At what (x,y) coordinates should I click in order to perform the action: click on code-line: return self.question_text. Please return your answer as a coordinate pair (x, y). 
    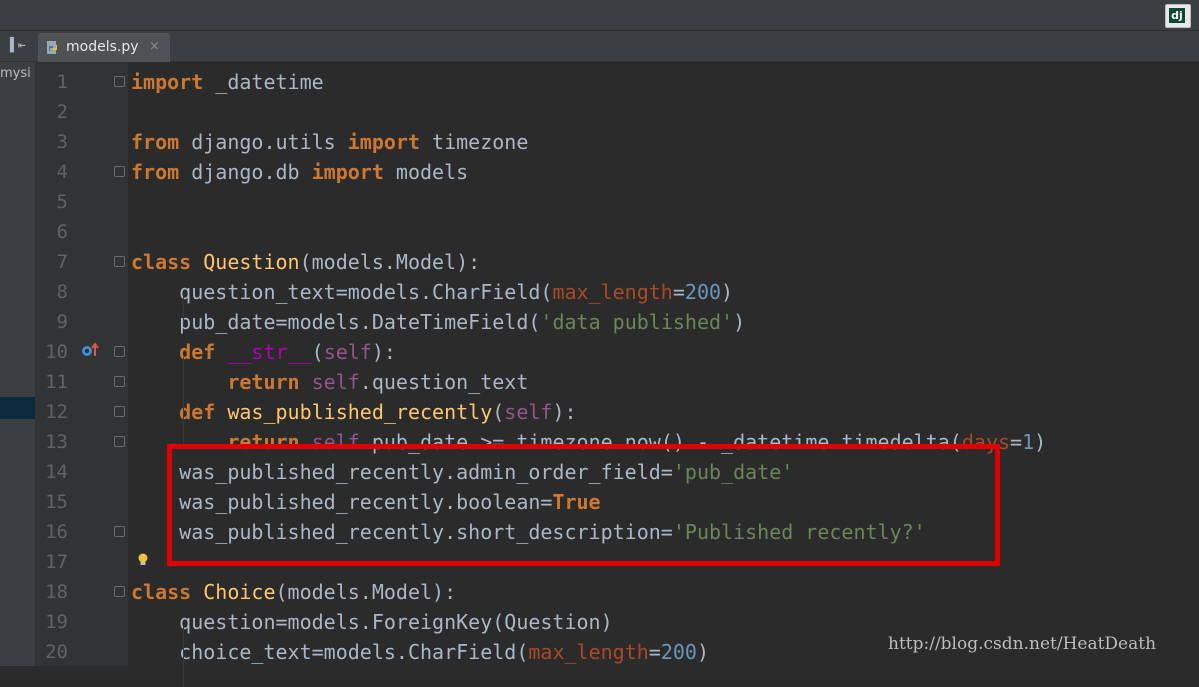
    Looking at the image, I should click on (329, 382).